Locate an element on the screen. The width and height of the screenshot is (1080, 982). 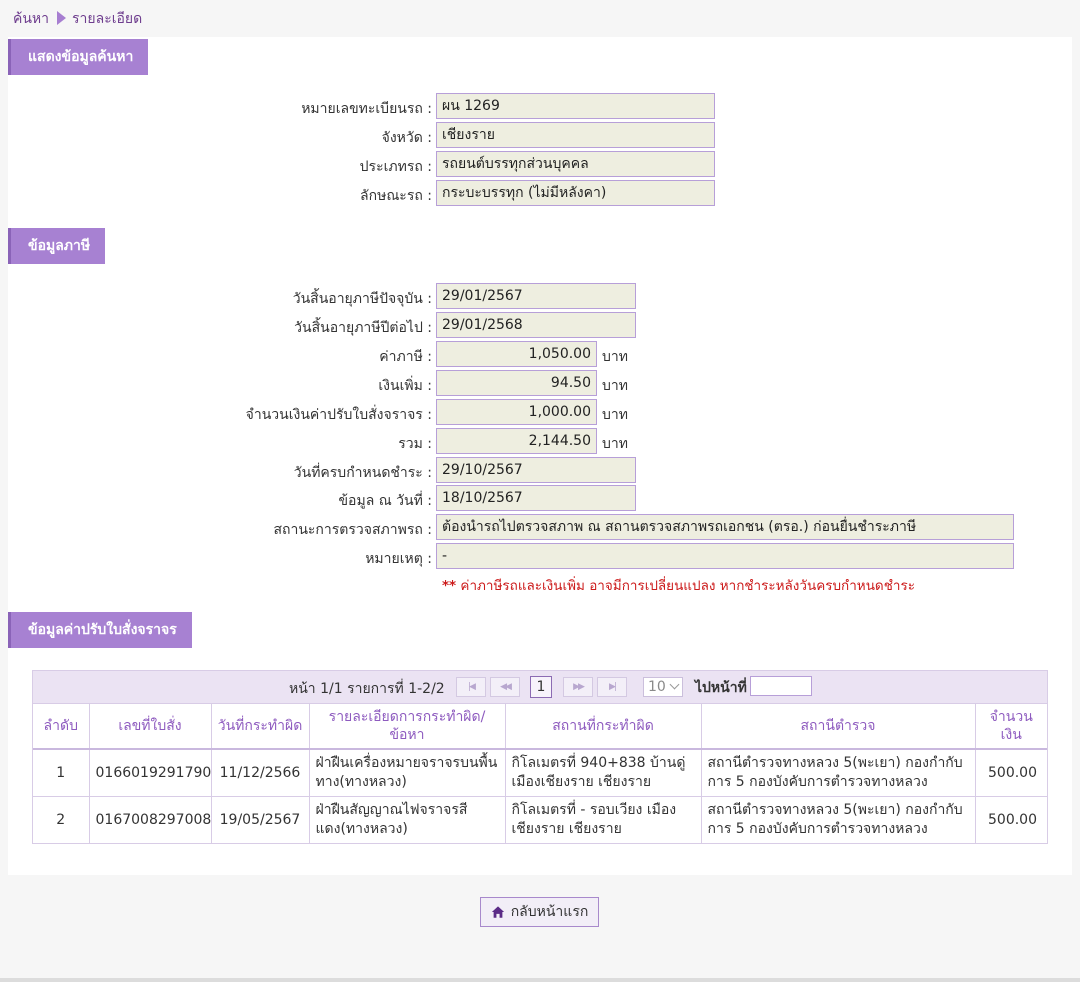
surcharge-field: 94.50 is located at coordinates (516, 383).